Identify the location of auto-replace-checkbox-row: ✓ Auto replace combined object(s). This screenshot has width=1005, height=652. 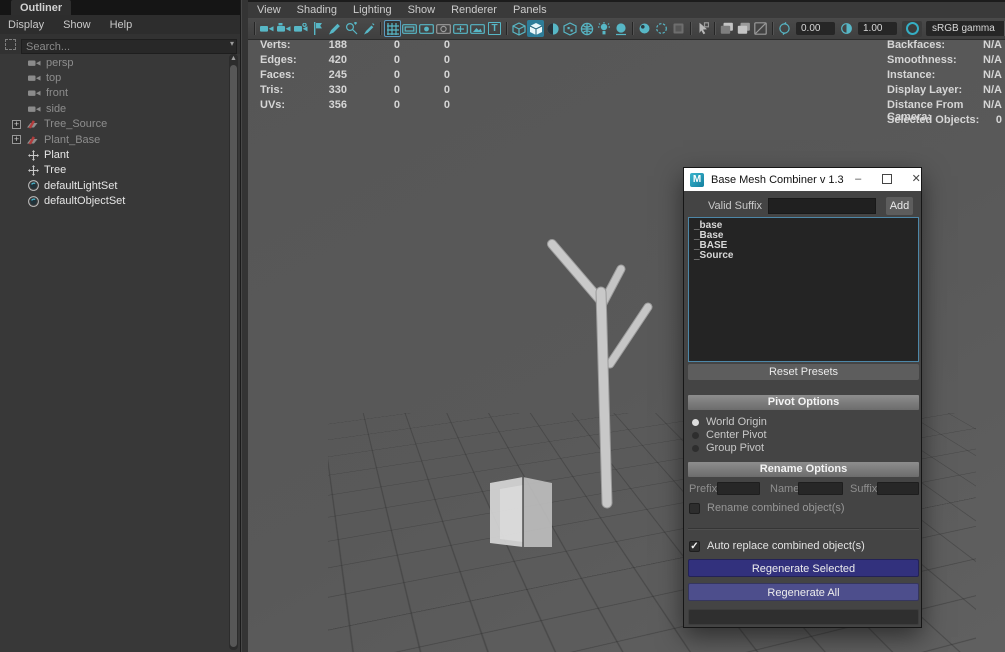
(777, 546).